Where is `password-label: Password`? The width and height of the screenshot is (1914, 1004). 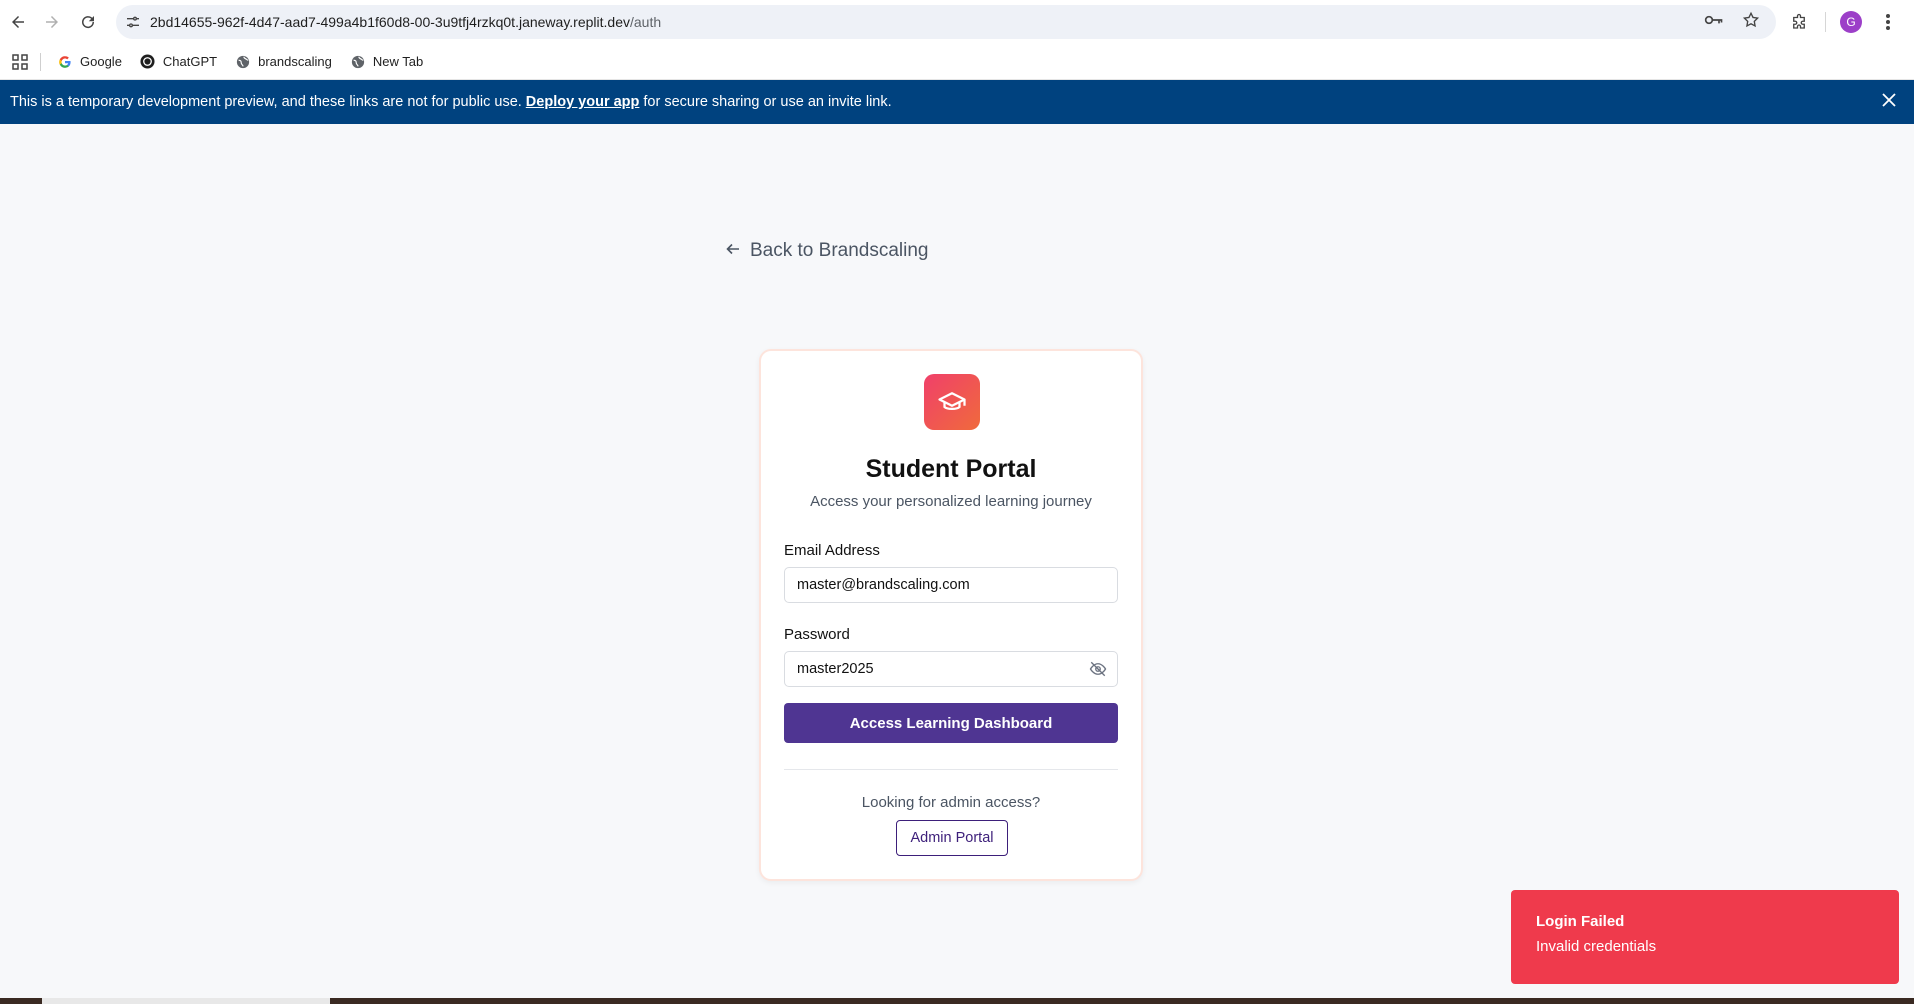
password-label: Password is located at coordinates (817, 634).